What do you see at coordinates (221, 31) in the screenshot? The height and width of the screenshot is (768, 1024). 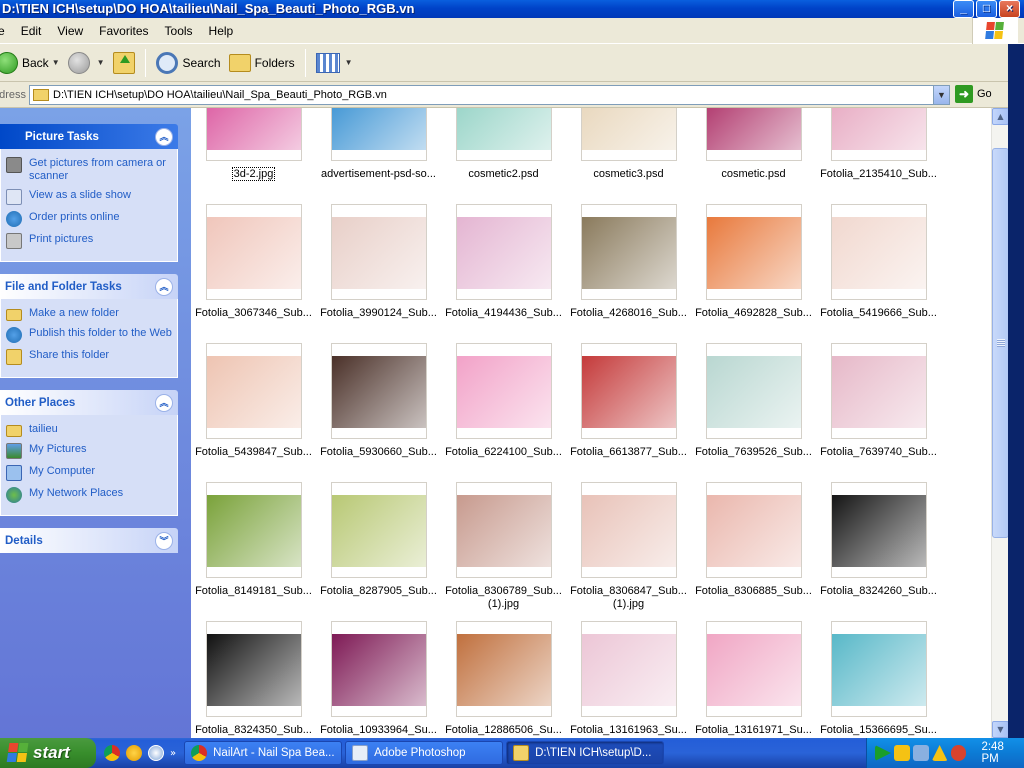 I see `menu-help: Help` at bounding box center [221, 31].